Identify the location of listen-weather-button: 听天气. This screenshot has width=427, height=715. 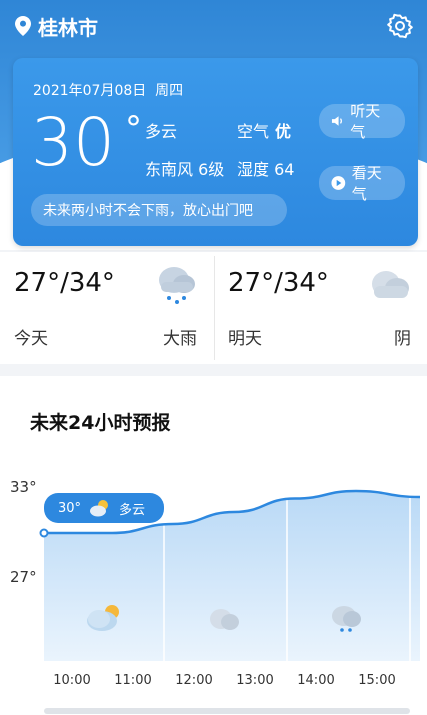
(362, 121).